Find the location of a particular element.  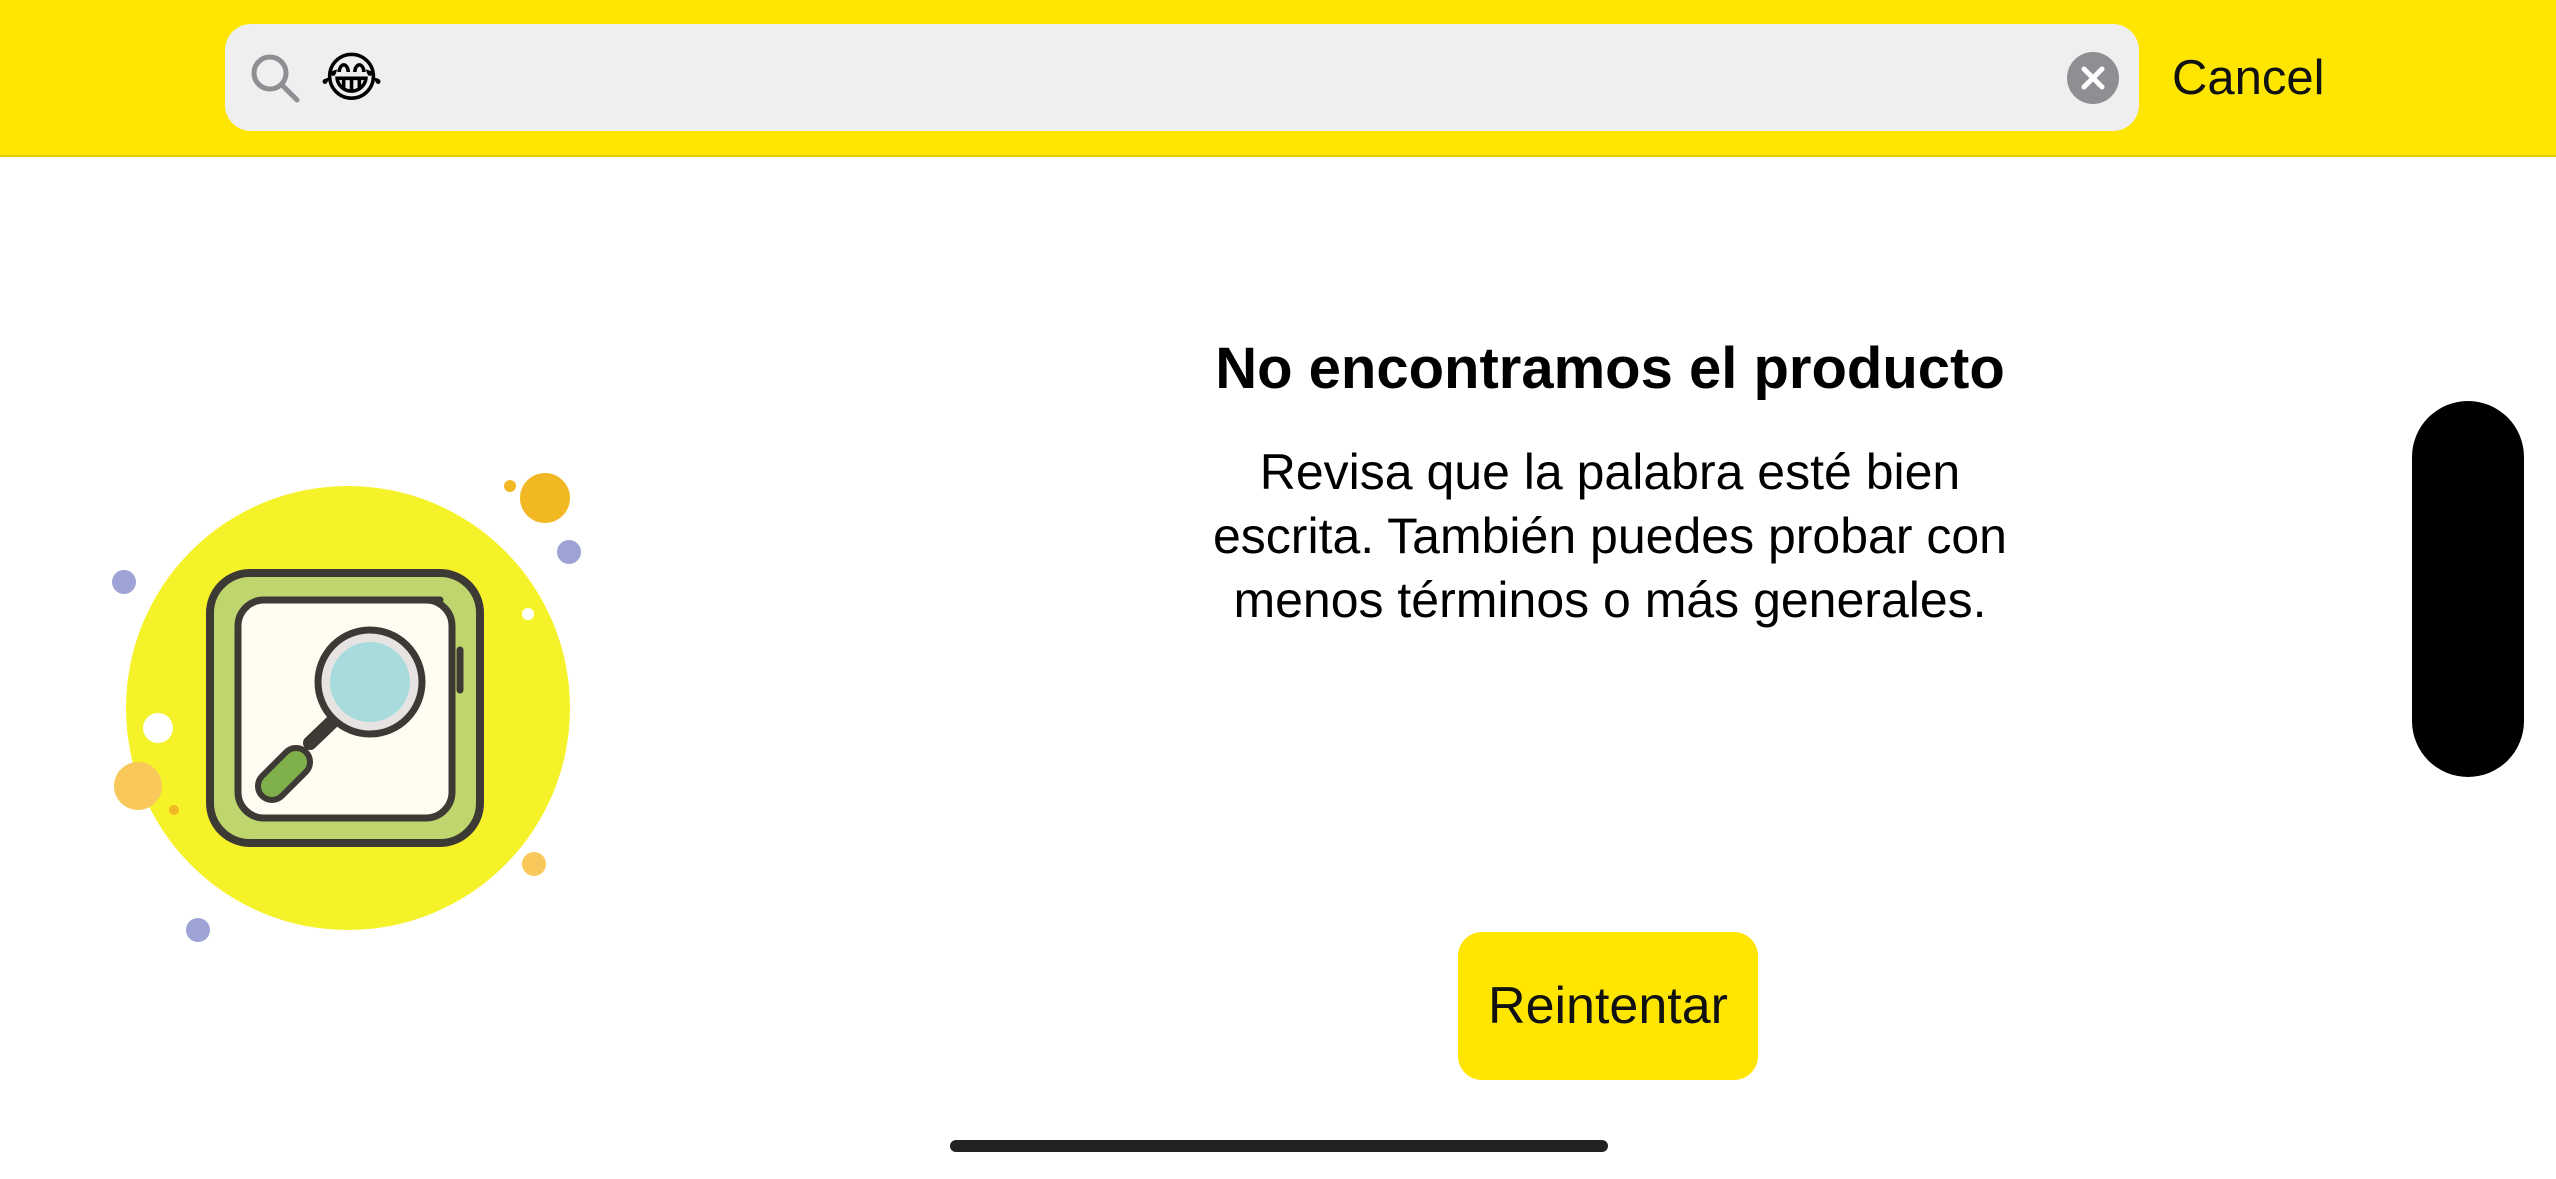

message-line: menos términos o más generales. is located at coordinates (1610, 600).